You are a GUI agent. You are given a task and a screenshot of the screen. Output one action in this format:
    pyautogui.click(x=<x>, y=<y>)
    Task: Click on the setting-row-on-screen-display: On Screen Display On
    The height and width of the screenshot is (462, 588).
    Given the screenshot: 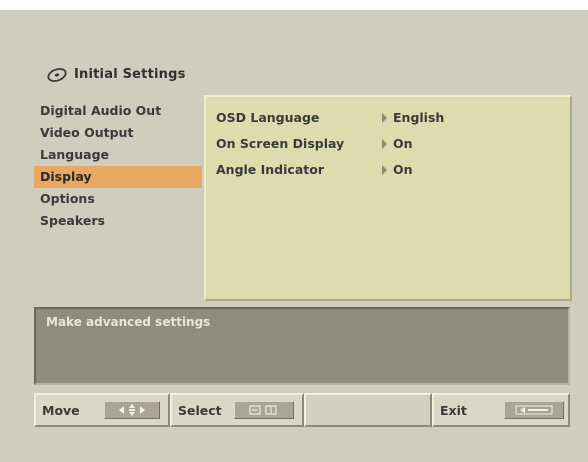 What is the action you would take?
    pyautogui.click(x=386, y=144)
    